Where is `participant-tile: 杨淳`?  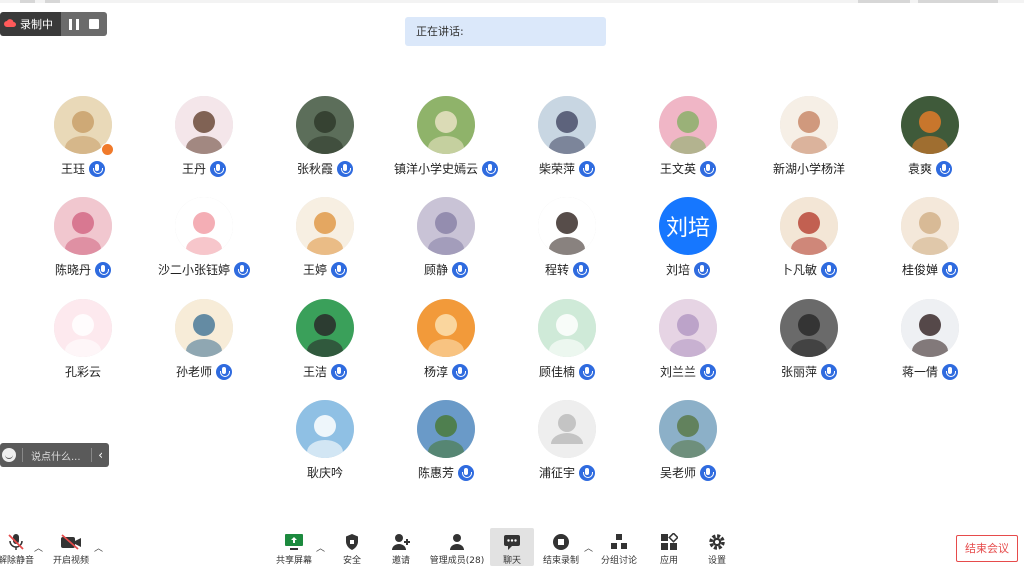 participant-tile: 杨淳 is located at coordinates (446, 344).